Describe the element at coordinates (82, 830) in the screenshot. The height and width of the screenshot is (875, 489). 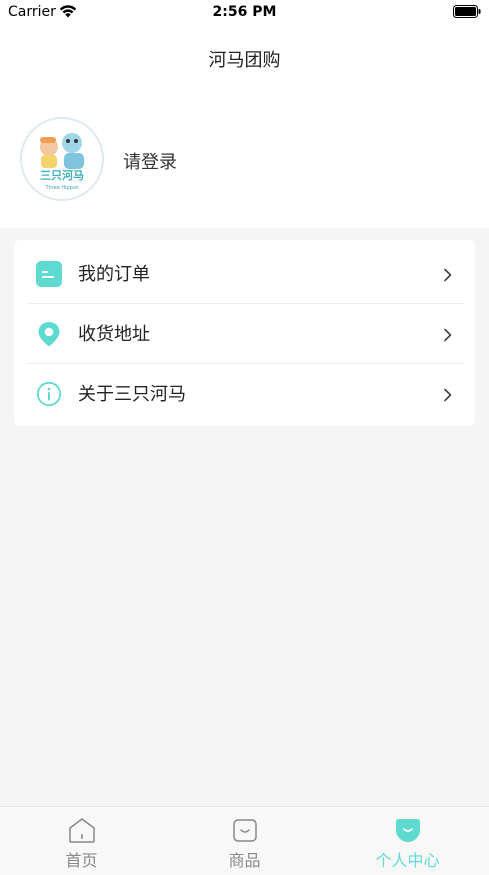
I see `home-icon` at that location.